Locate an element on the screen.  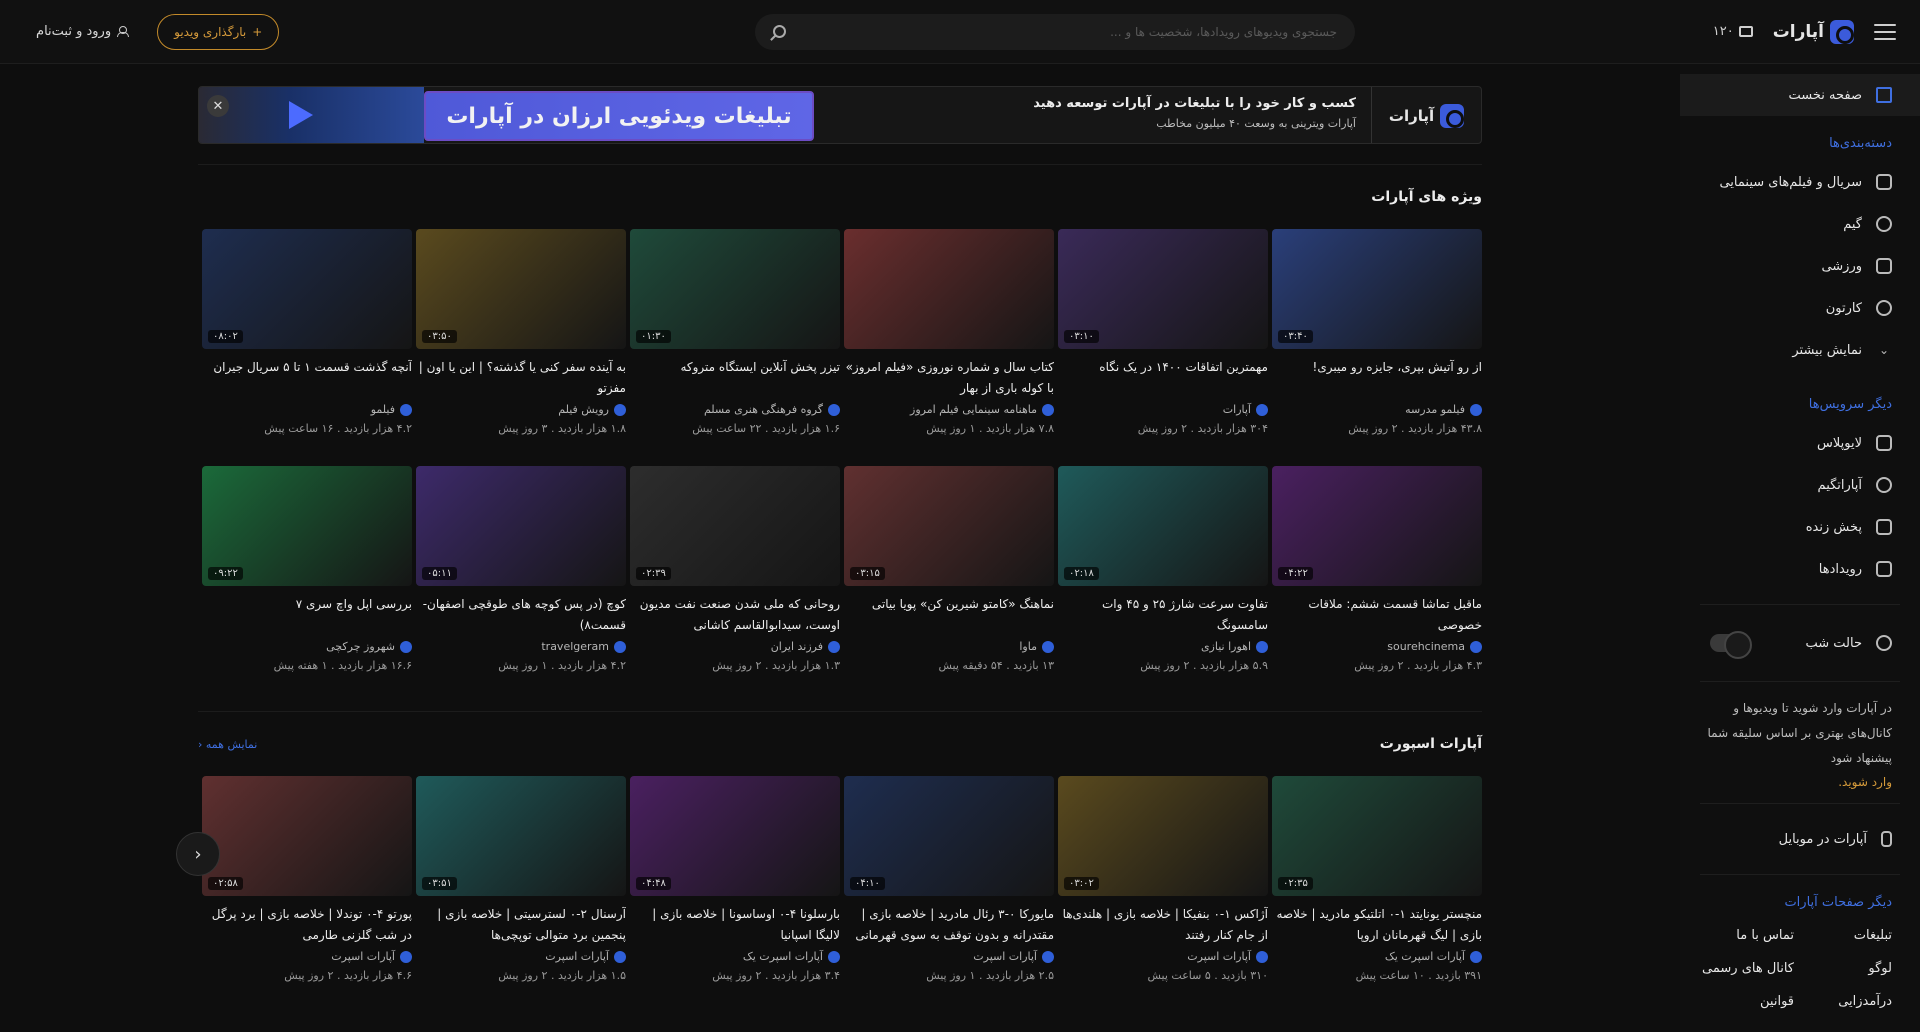
sidebar-login-link: وارد شوید. is located at coordinates (1800, 780).